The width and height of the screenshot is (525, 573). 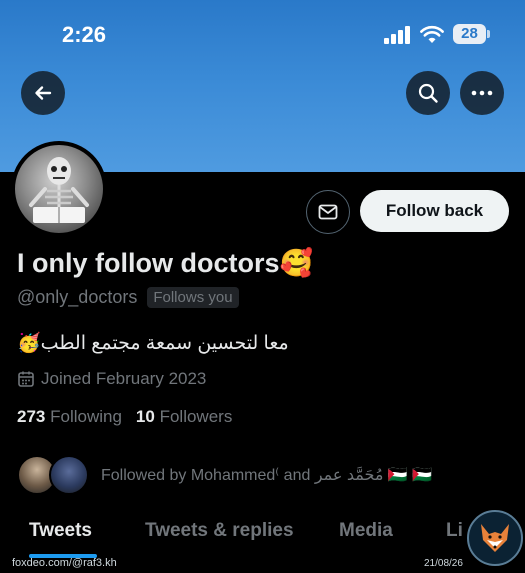 I want to click on profile-tabs: Tweets Tweets & replies Media Li, so click(x=262, y=539).